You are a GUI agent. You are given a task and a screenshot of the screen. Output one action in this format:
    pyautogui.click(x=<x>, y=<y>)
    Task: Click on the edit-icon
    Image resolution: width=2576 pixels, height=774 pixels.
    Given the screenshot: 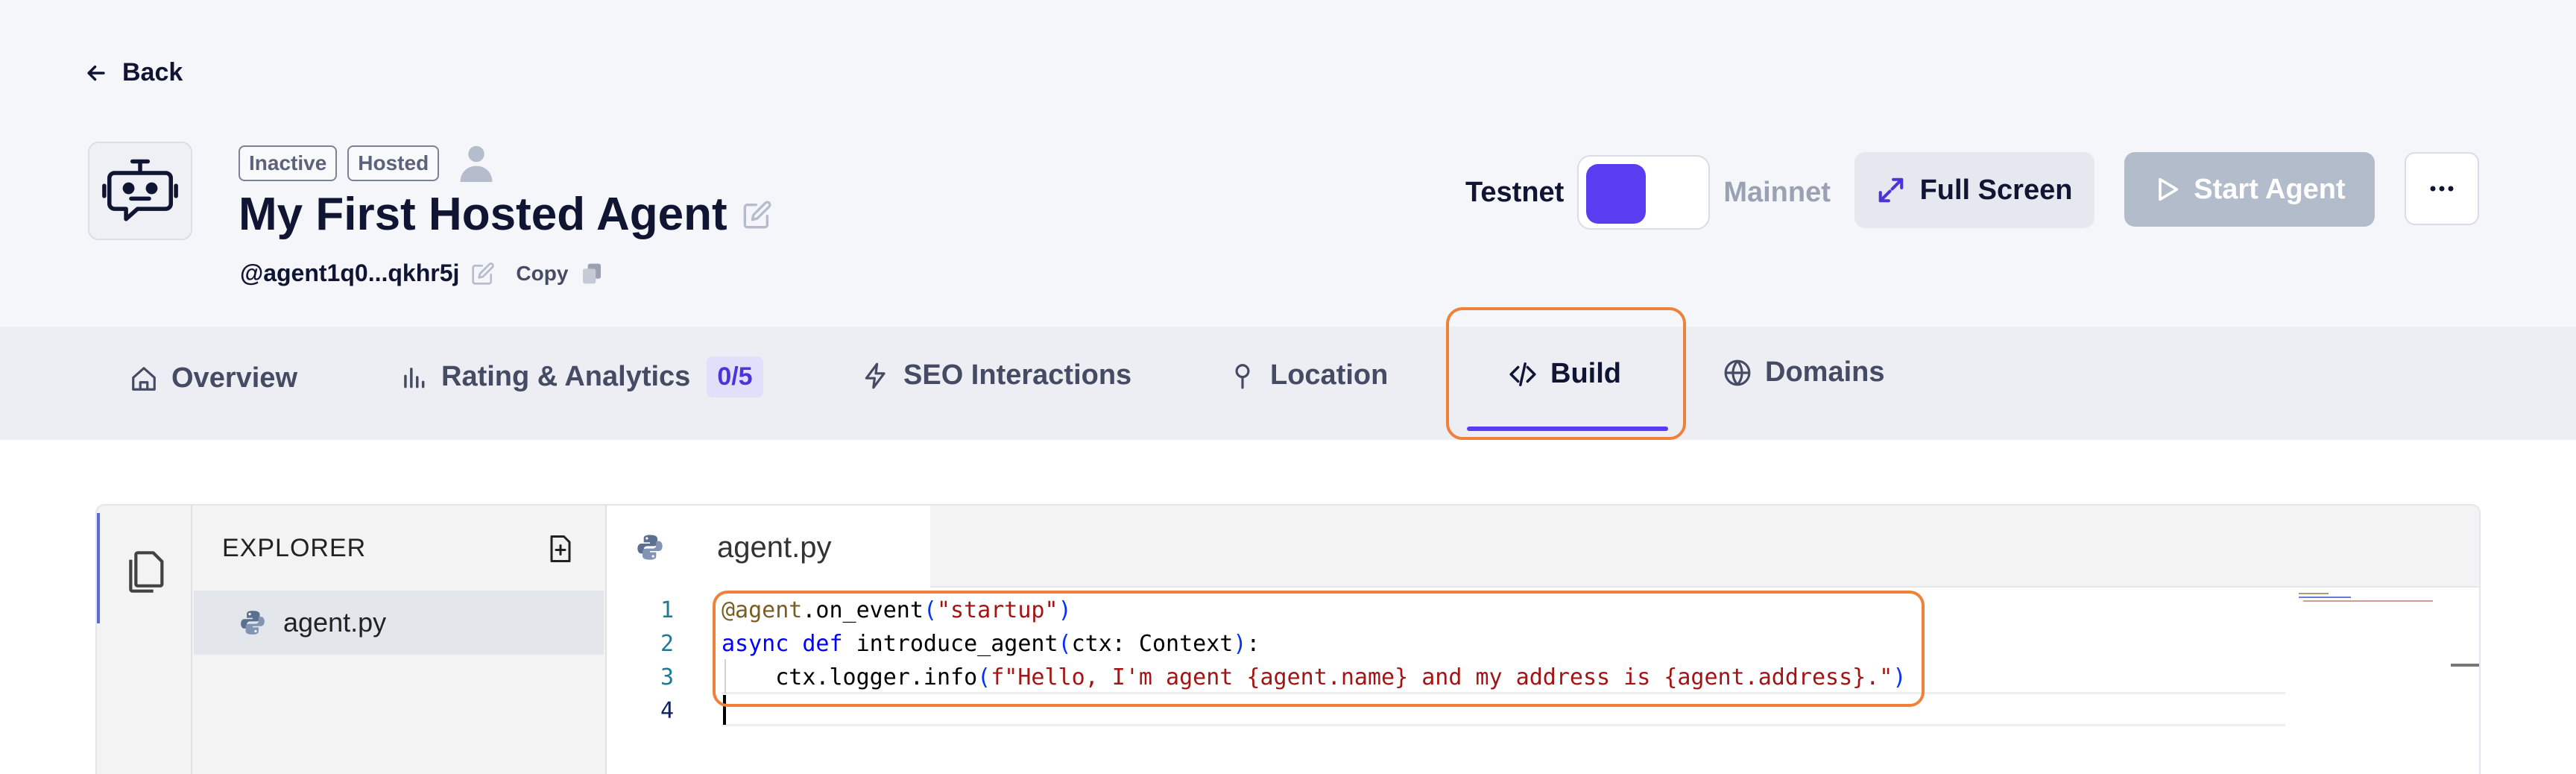 What is the action you would take?
    pyautogui.click(x=757, y=215)
    